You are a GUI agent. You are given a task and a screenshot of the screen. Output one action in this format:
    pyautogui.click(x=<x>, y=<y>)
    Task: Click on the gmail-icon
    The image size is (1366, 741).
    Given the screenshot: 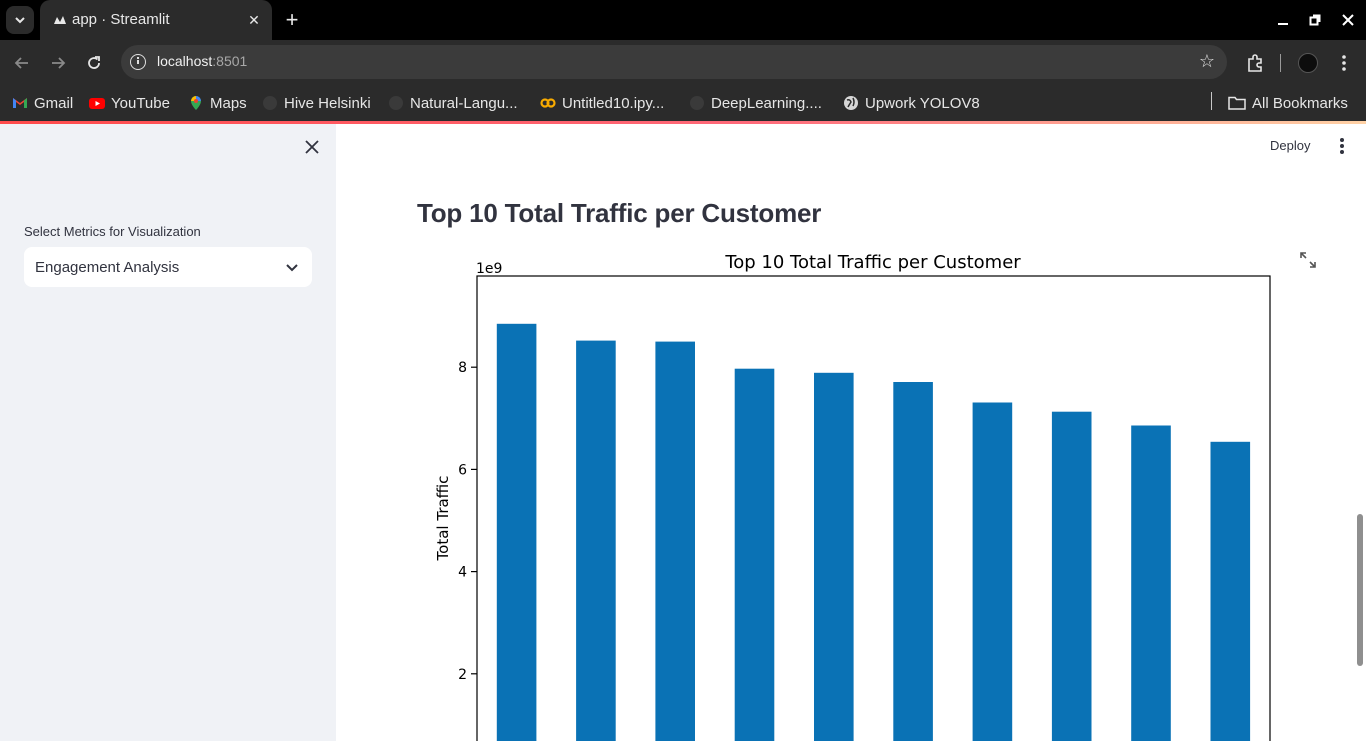 What is the action you would take?
    pyautogui.click(x=20, y=103)
    